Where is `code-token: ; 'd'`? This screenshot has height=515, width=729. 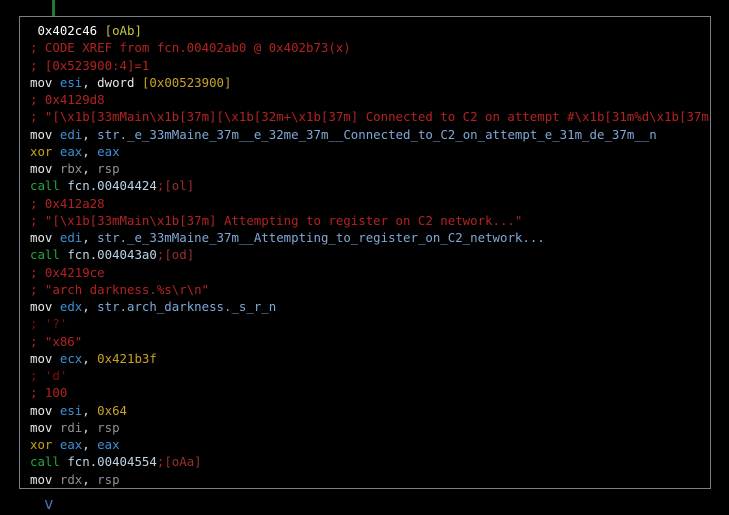
code-token: ; 'd' is located at coordinates (49, 375).